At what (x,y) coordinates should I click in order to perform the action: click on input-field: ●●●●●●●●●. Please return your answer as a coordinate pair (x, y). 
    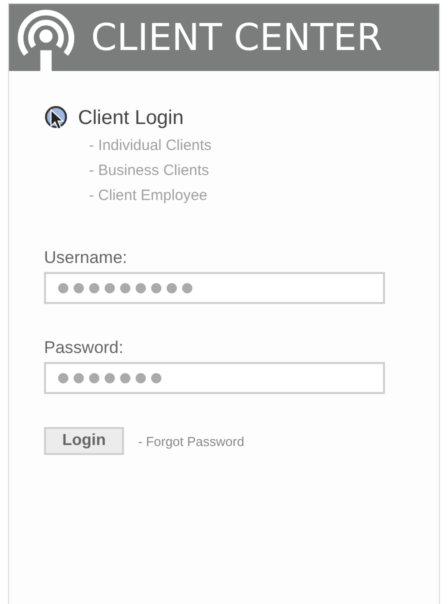
    Looking at the image, I should click on (214, 288).